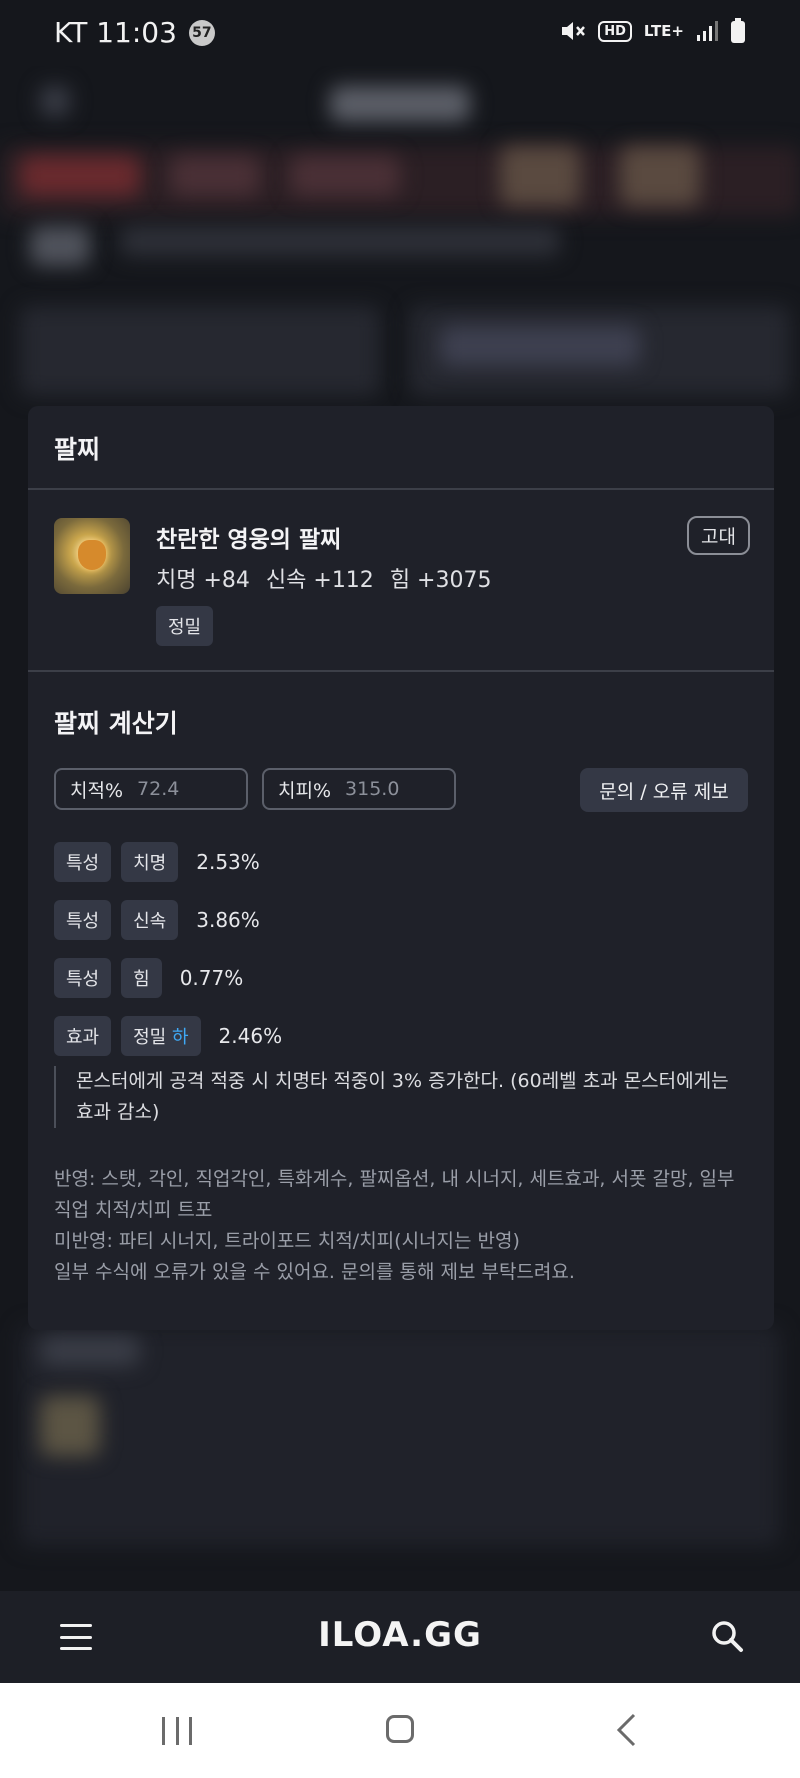 The image size is (800, 1778). Describe the element at coordinates (314, 1272) in the screenshot. I see `note-disclaimer: 일부 수식에 오류가 있을 수 있어요. 문의를 통해 제보 부탁드려요.` at that location.